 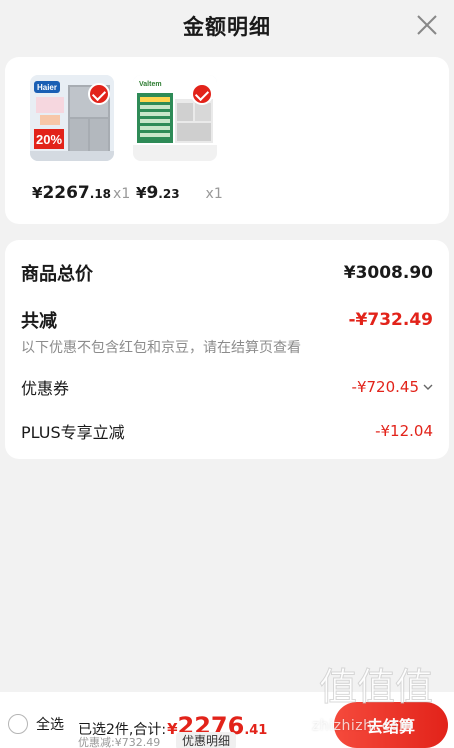 What do you see at coordinates (391, 320) in the screenshot?
I see `total-reduction-value: -¥732.49` at bounding box center [391, 320].